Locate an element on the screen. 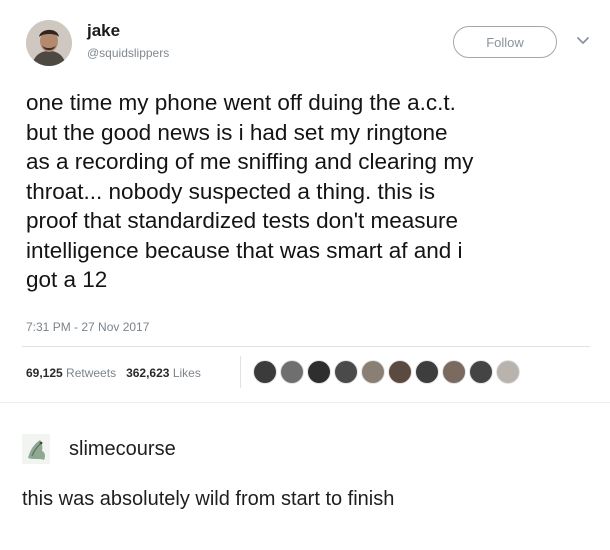 The width and height of the screenshot is (610, 550). likes-count: 362,623 is located at coordinates (148, 373).